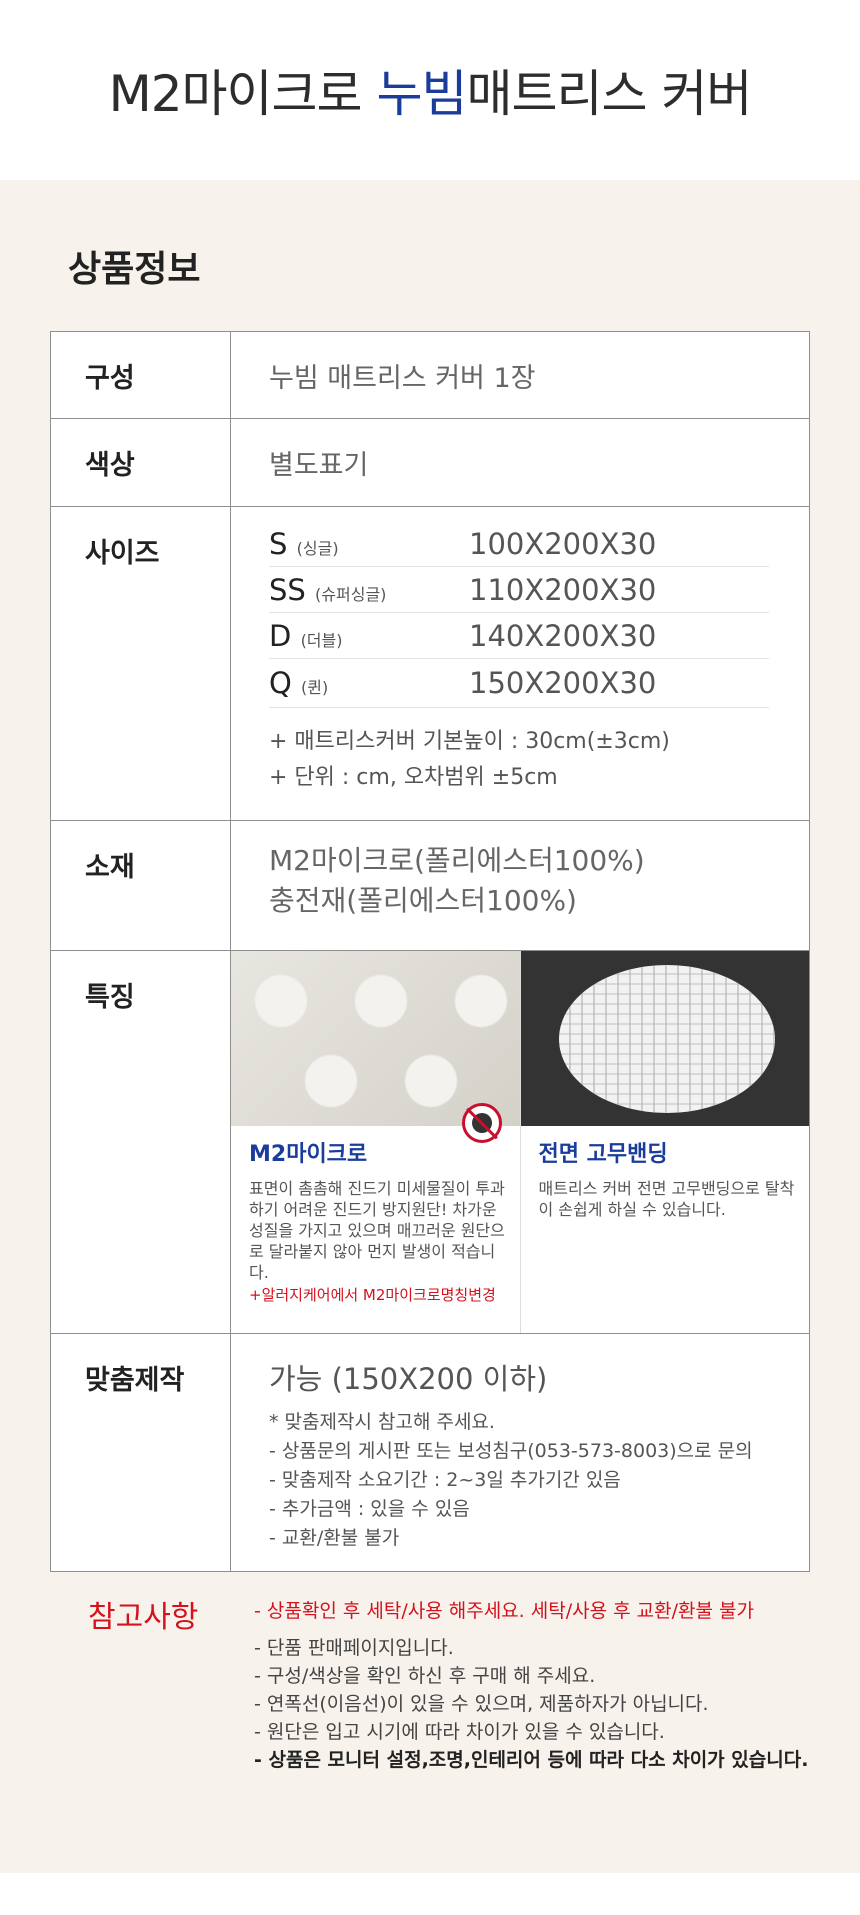  Describe the element at coordinates (504, 1611) in the screenshot. I see `reference-warning: - 상품확인 후 세탁/사용 해주세요. 세탁/사용 후 교환/환불 불가` at that location.